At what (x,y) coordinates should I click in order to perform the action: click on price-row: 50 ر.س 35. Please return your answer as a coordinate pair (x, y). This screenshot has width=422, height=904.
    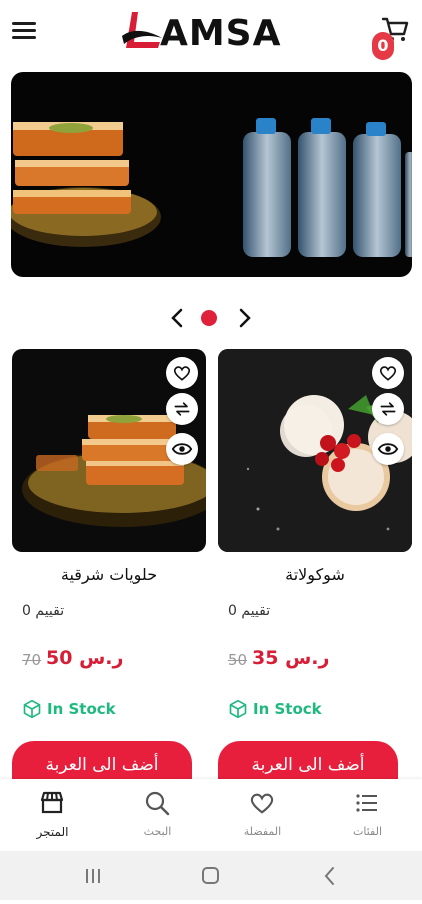
    Looking at the image, I should click on (318, 661).